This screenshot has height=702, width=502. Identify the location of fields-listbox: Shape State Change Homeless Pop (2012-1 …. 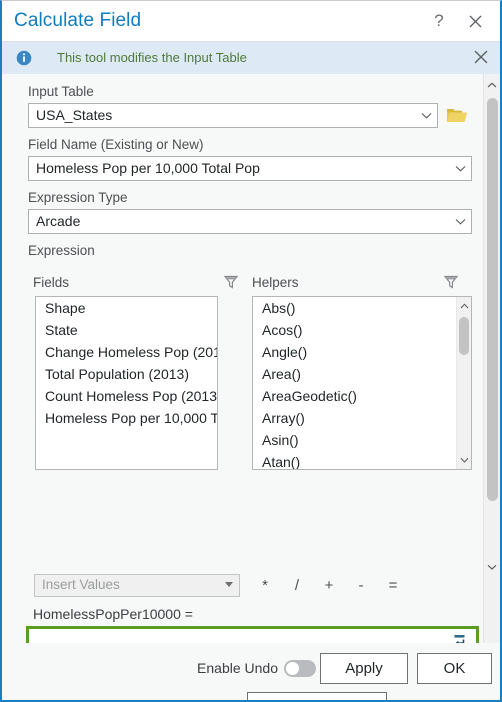
(126, 383).